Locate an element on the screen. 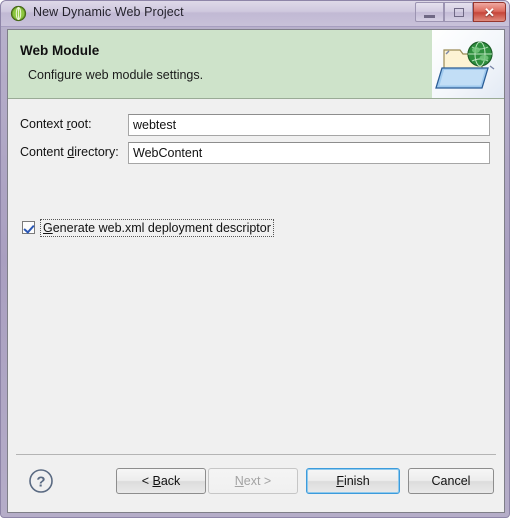  wizard-green-circle-icon is located at coordinates (18, 13).